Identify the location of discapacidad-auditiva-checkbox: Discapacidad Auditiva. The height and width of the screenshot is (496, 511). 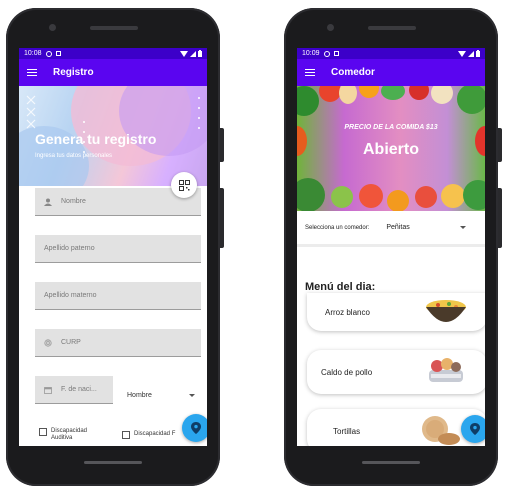
(63, 435).